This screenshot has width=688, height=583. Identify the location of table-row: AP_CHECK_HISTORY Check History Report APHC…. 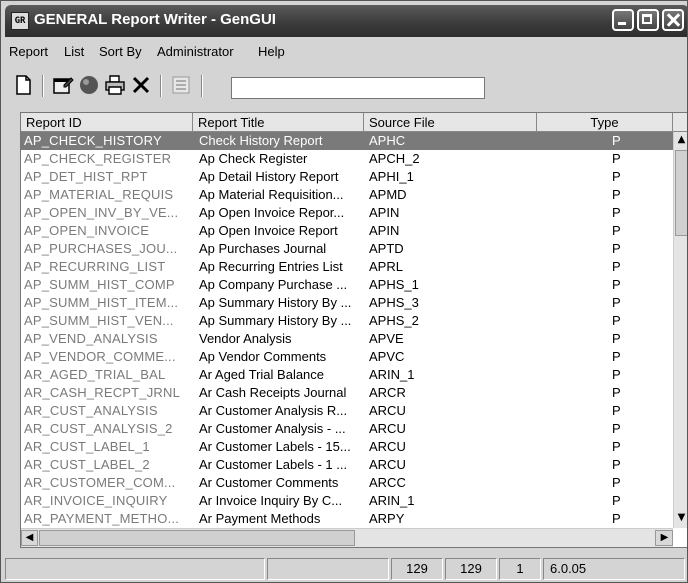
(347, 141).